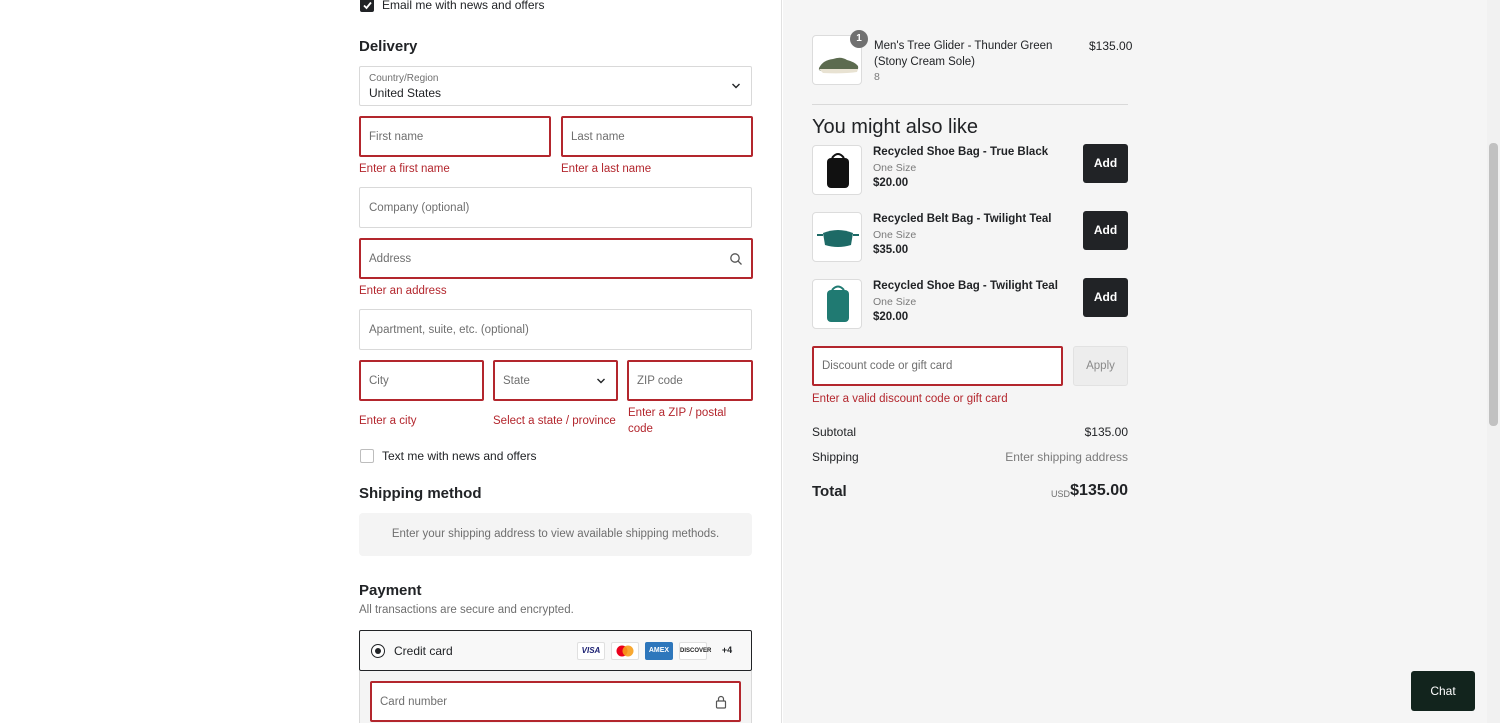 This screenshot has width=1500, height=723. I want to click on zip-error: Enter a ZIP / postal code, so click(677, 421).